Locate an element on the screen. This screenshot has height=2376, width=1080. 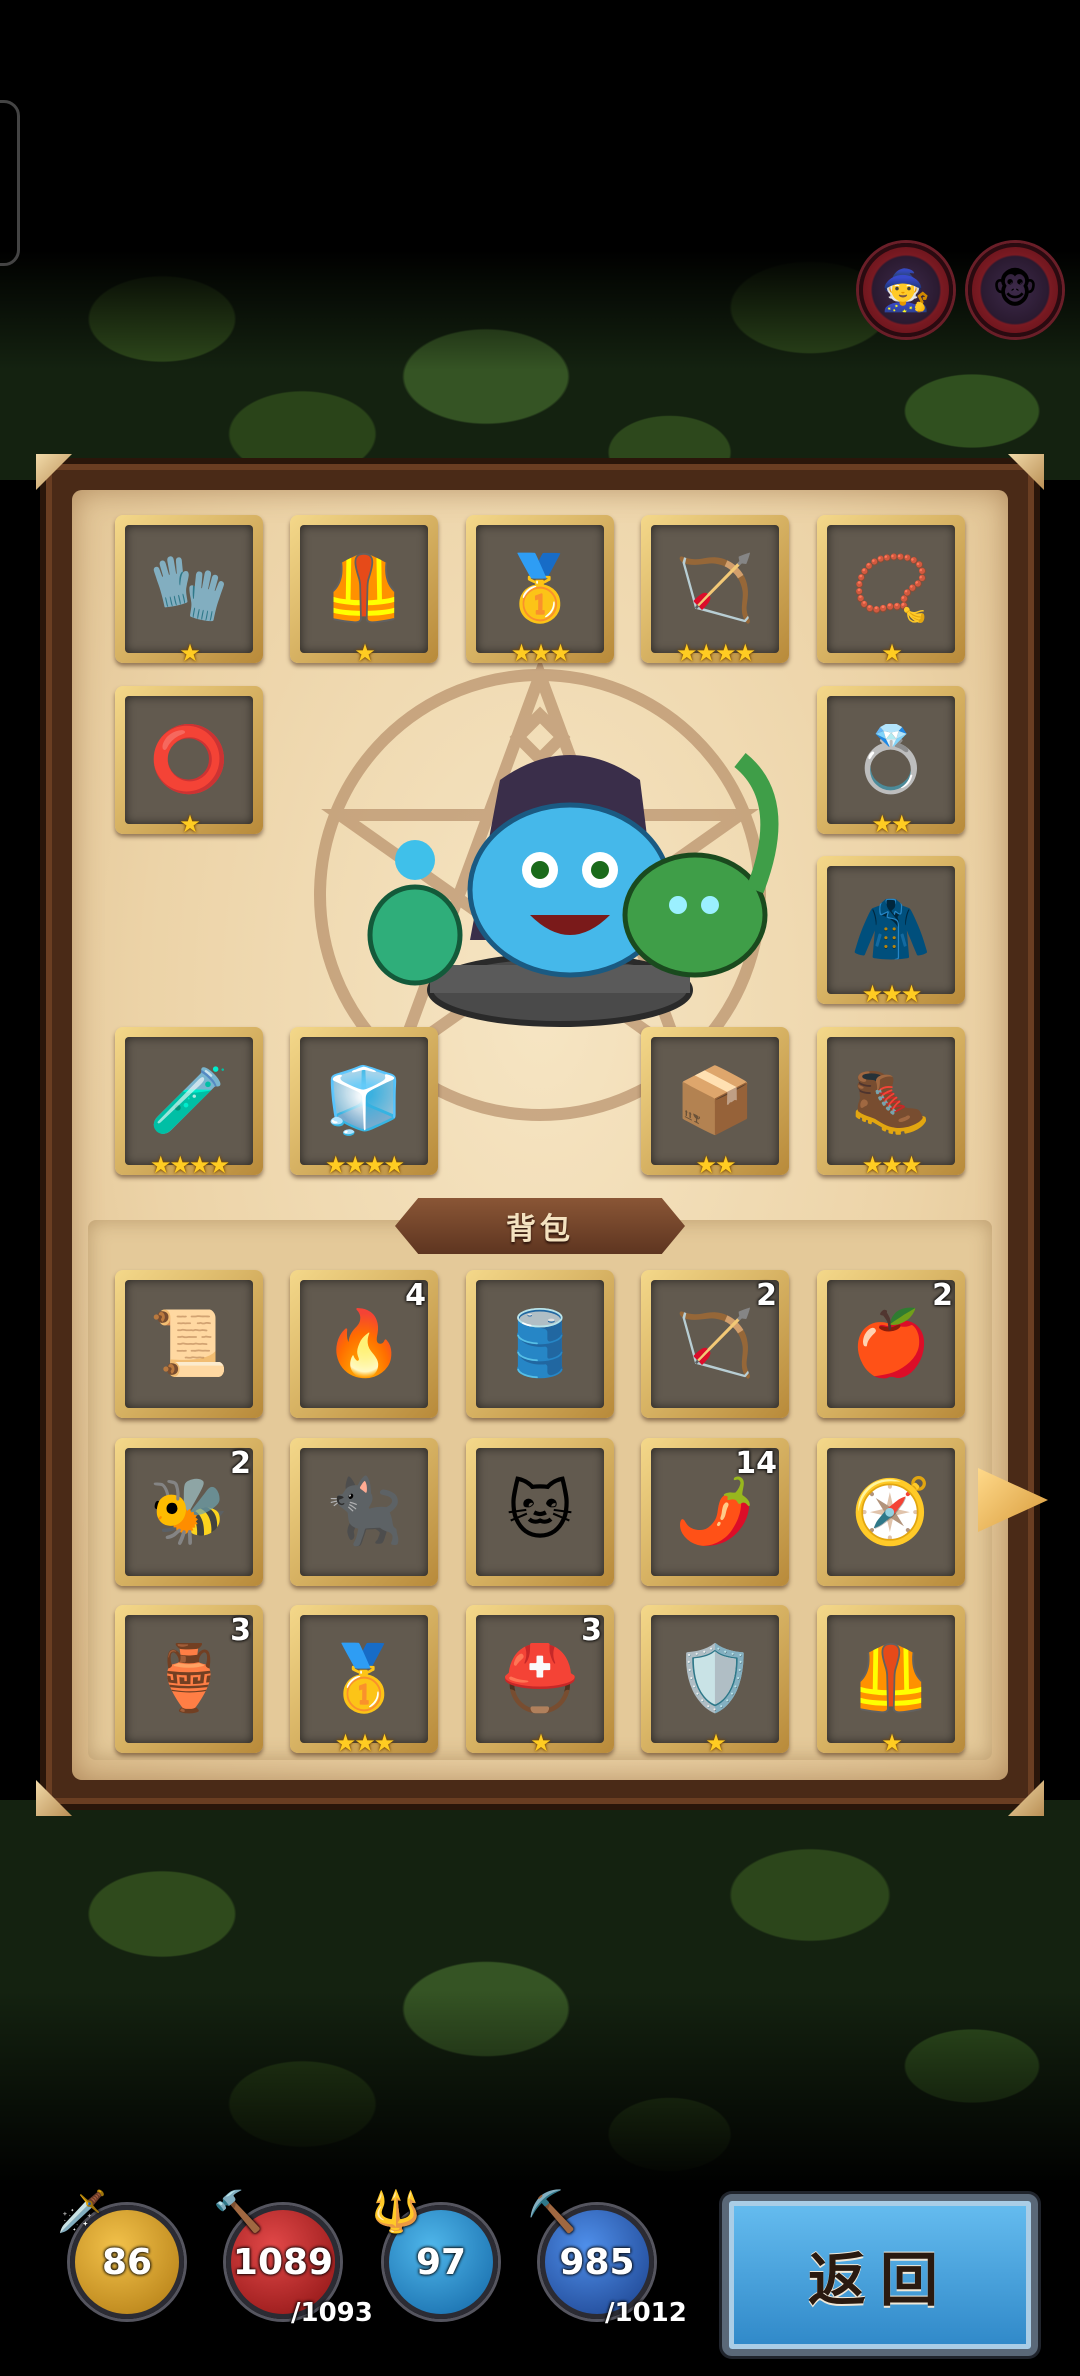
slot-well: 🛢️ is located at coordinates (540, 1344).